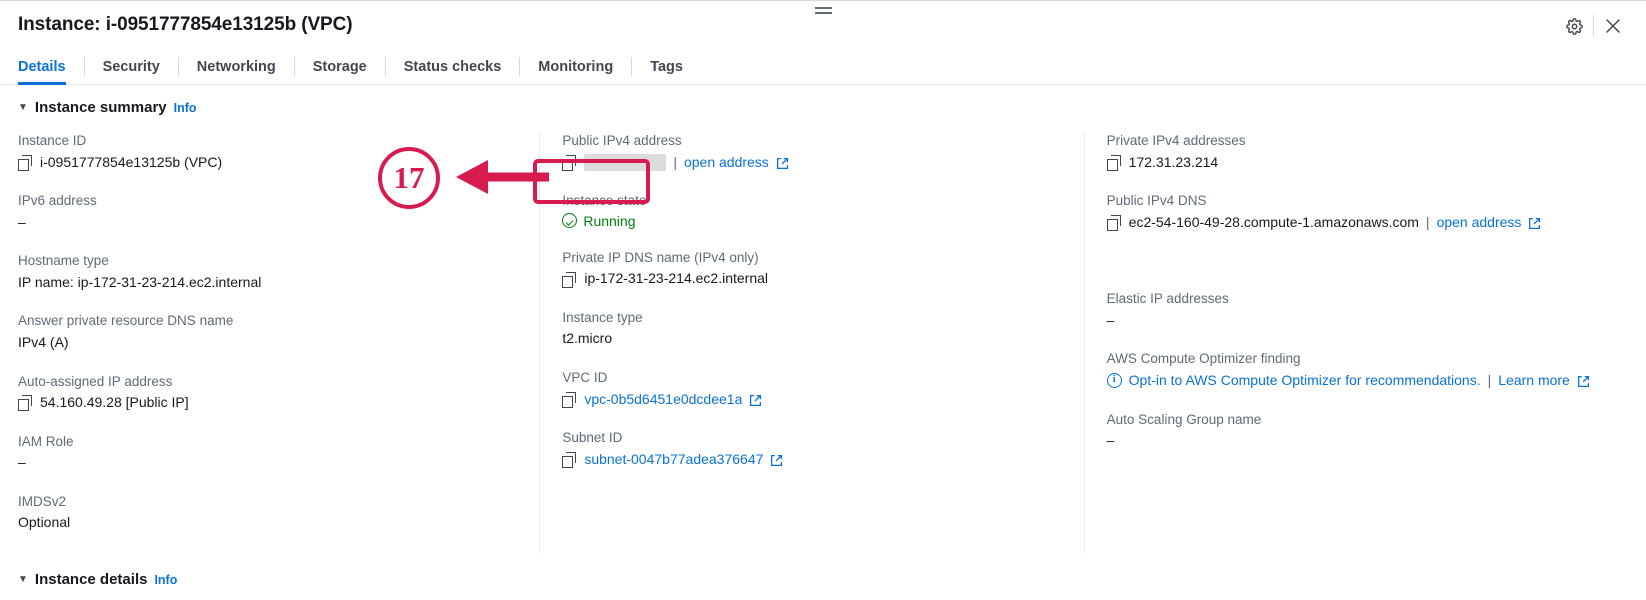  What do you see at coordinates (660, 257) in the screenshot?
I see `field-label: Private IP DNS name (IPv4 only)` at bounding box center [660, 257].